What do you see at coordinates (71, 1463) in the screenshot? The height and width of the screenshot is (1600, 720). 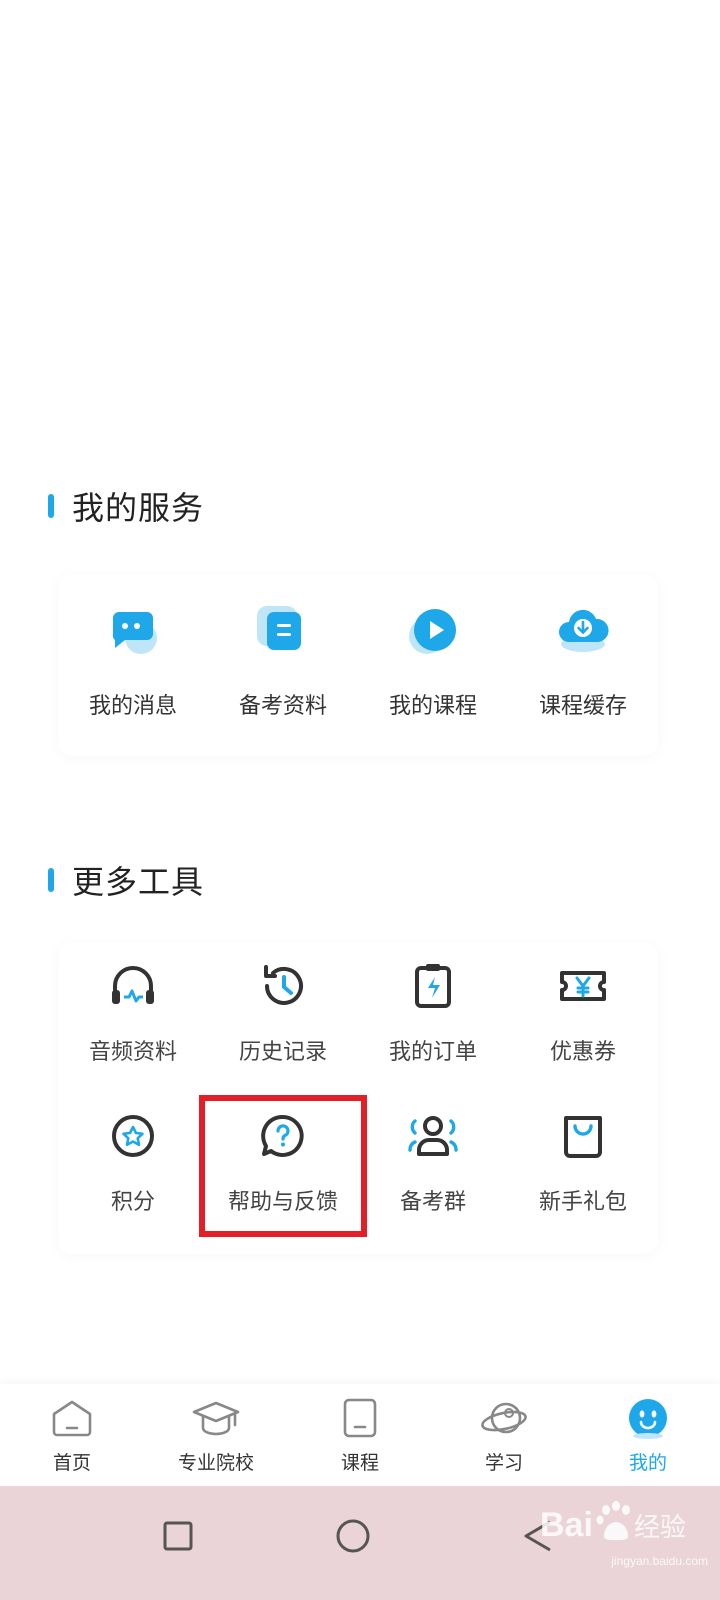 I see `nav-label: 首页` at bounding box center [71, 1463].